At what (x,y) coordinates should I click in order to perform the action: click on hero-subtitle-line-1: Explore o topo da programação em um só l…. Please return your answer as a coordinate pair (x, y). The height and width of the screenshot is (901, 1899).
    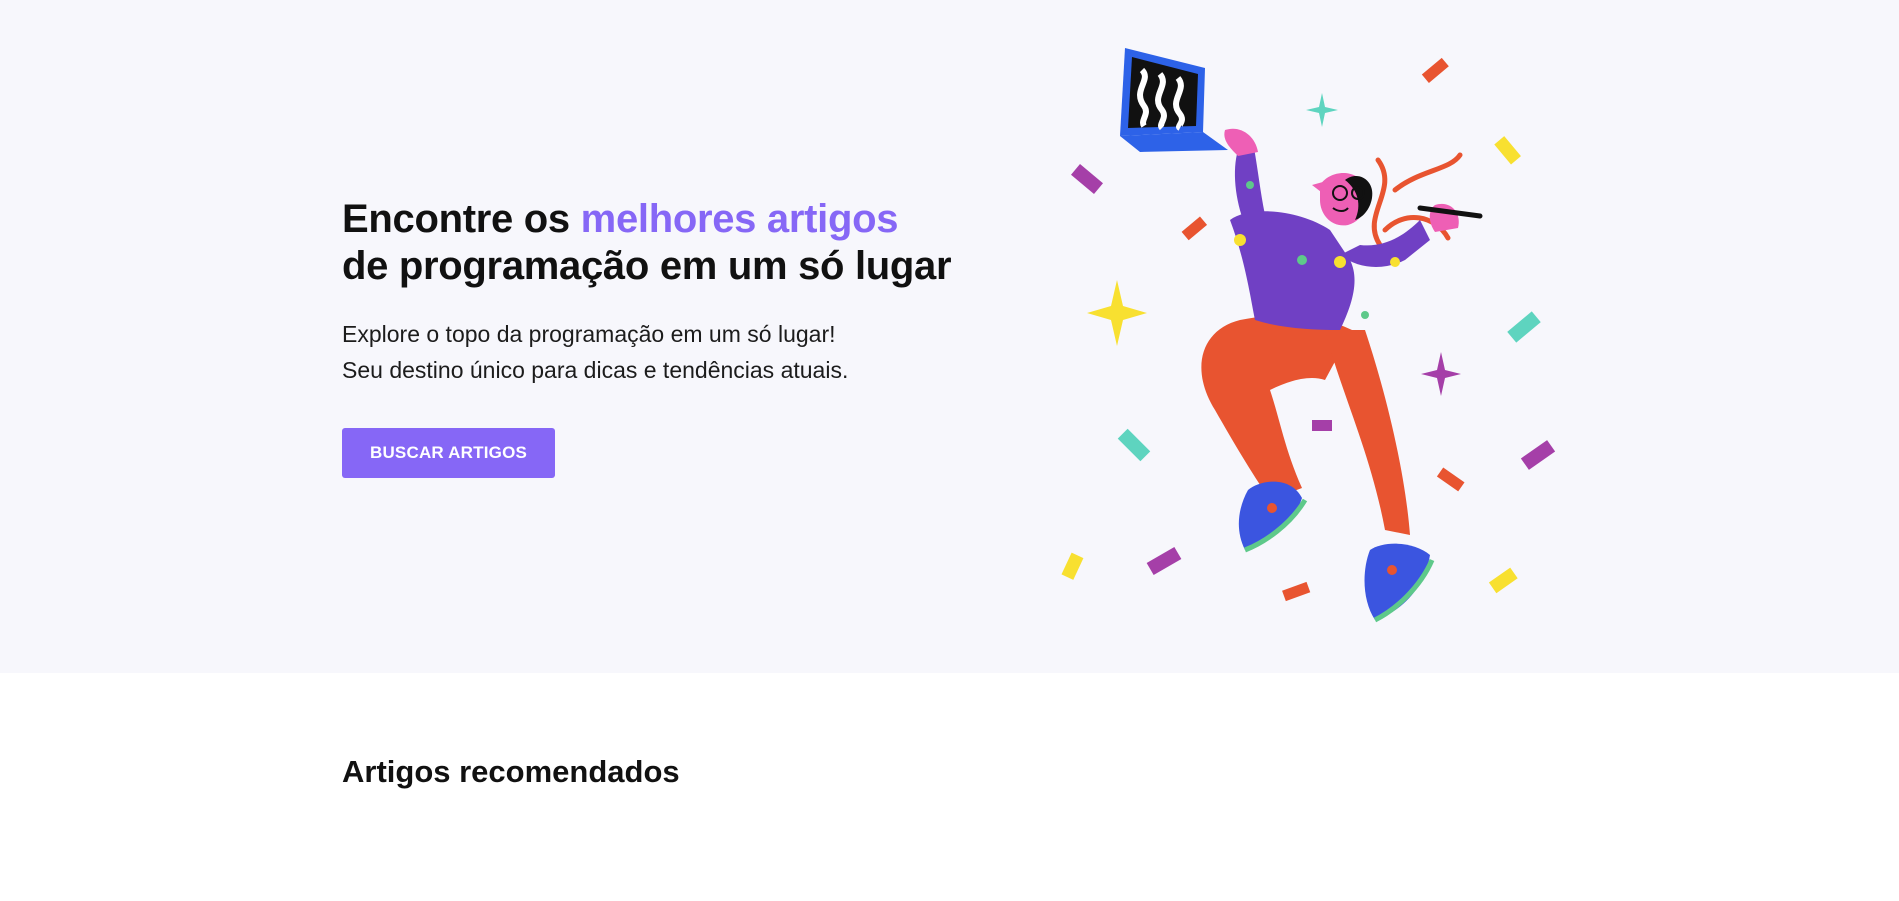
    Looking at the image, I should click on (589, 334).